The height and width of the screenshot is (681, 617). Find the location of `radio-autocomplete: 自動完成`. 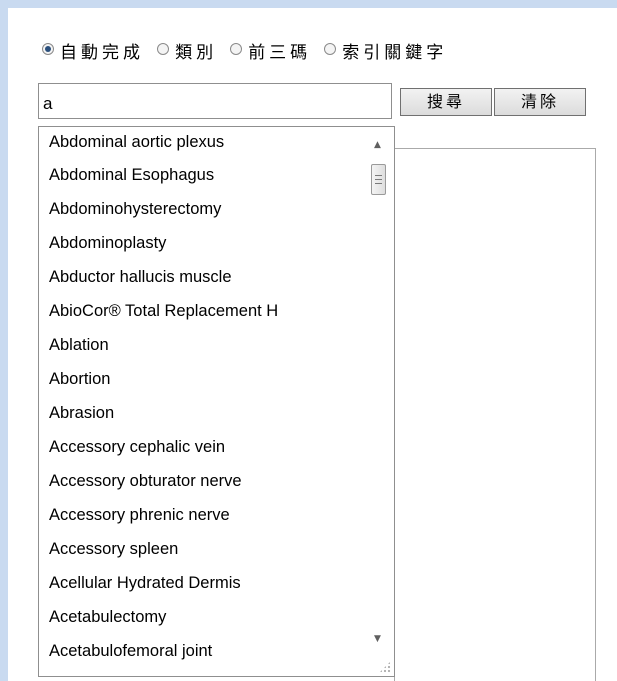

radio-autocomplete: 自動完成 is located at coordinates (93, 50).